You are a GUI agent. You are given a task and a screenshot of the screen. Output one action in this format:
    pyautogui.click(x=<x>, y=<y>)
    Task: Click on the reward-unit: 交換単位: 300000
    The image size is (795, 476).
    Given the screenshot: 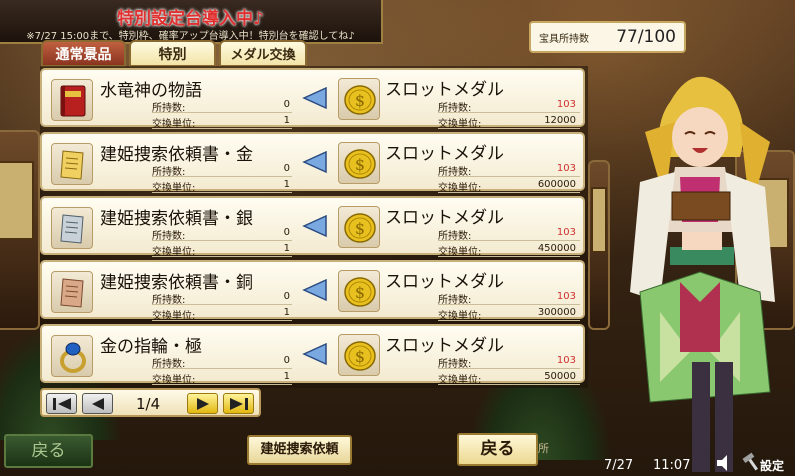 What is the action you would take?
    pyautogui.click(x=509, y=314)
    